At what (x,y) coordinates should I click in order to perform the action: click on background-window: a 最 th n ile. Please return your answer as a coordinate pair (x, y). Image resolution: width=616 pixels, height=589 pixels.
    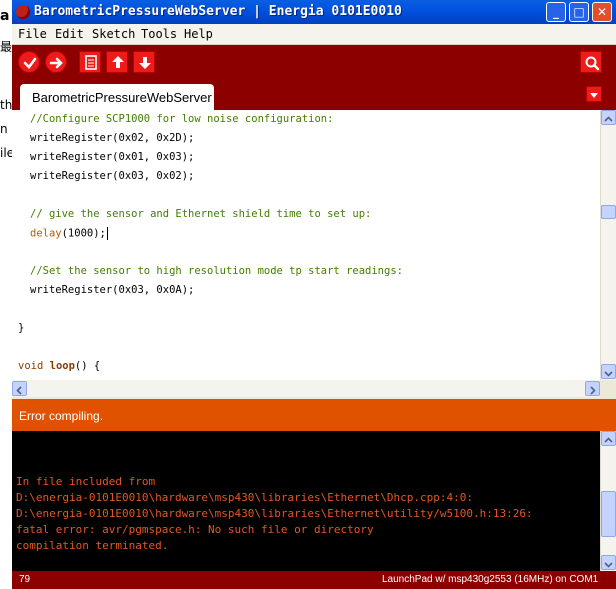
    Looking at the image, I should click on (7, 294).